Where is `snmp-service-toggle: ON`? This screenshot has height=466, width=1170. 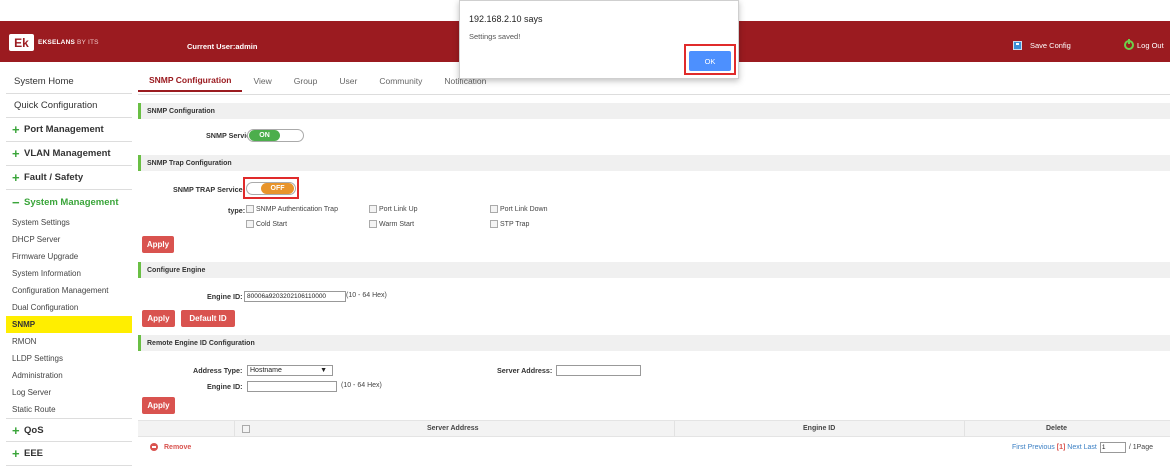 snmp-service-toggle: ON is located at coordinates (275, 135).